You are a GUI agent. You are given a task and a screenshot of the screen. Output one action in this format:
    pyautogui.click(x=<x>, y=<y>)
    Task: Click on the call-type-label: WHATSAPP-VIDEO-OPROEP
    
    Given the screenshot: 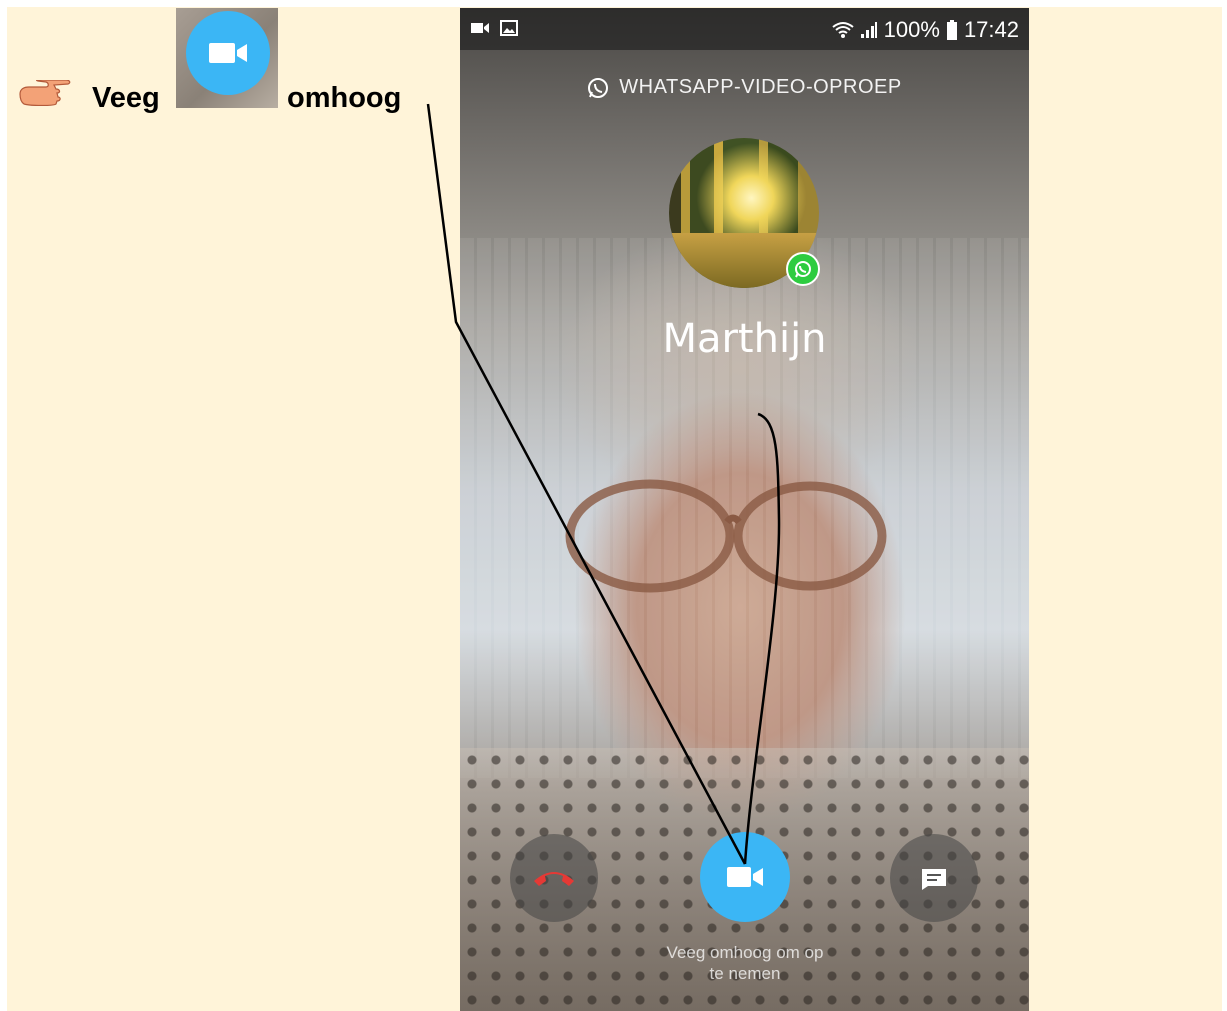 What is the action you would take?
    pyautogui.click(x=744, y=87)
    